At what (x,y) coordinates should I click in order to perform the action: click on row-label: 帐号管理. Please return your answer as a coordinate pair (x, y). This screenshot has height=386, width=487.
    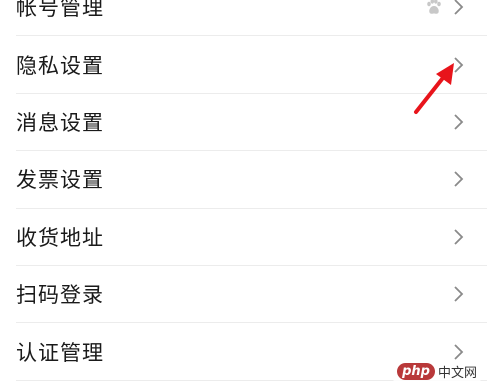
    Looking at the image, I should click on (60, 10).